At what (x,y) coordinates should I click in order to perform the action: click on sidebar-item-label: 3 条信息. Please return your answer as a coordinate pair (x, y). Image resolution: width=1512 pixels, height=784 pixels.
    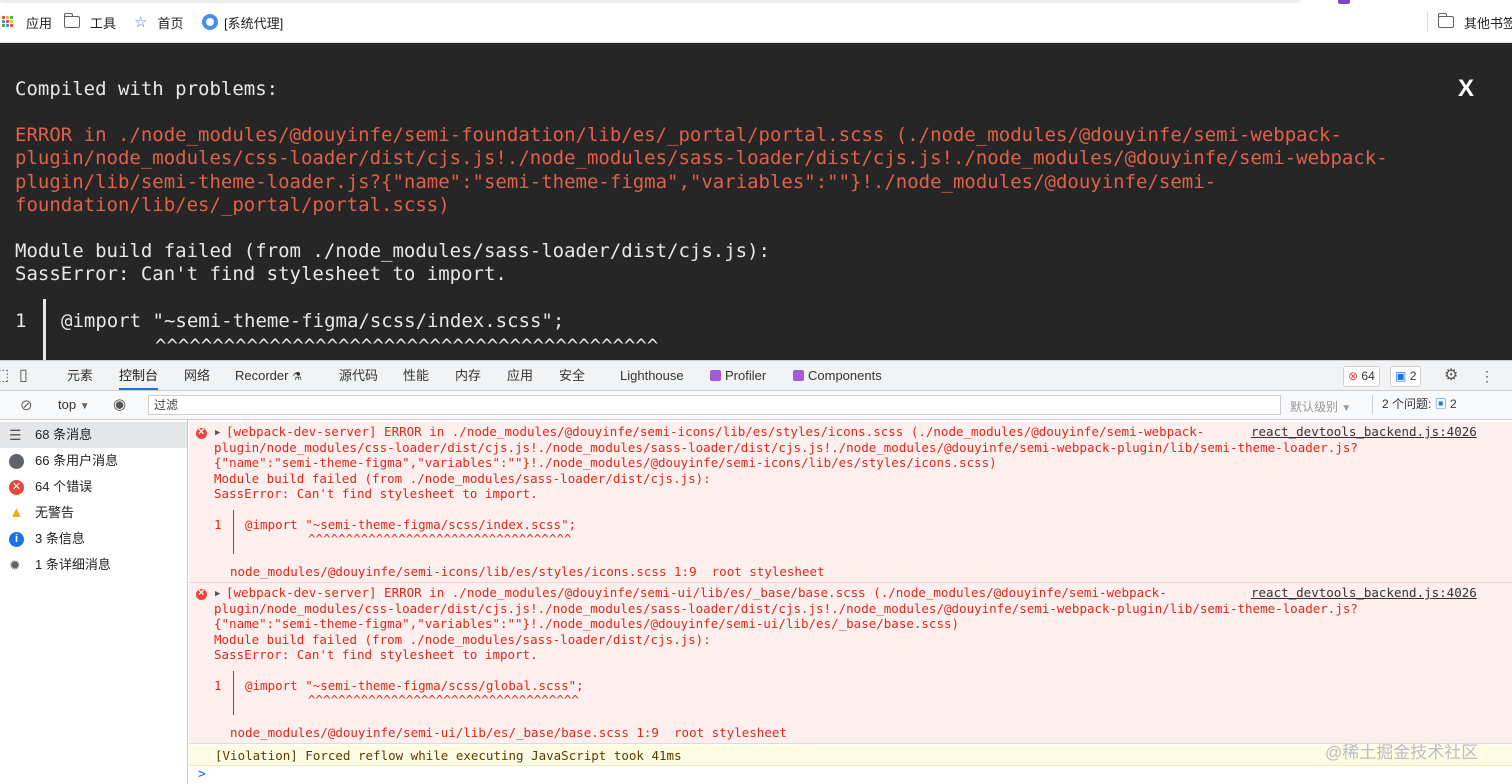
    Looking at the image, I should click on (60, 538).